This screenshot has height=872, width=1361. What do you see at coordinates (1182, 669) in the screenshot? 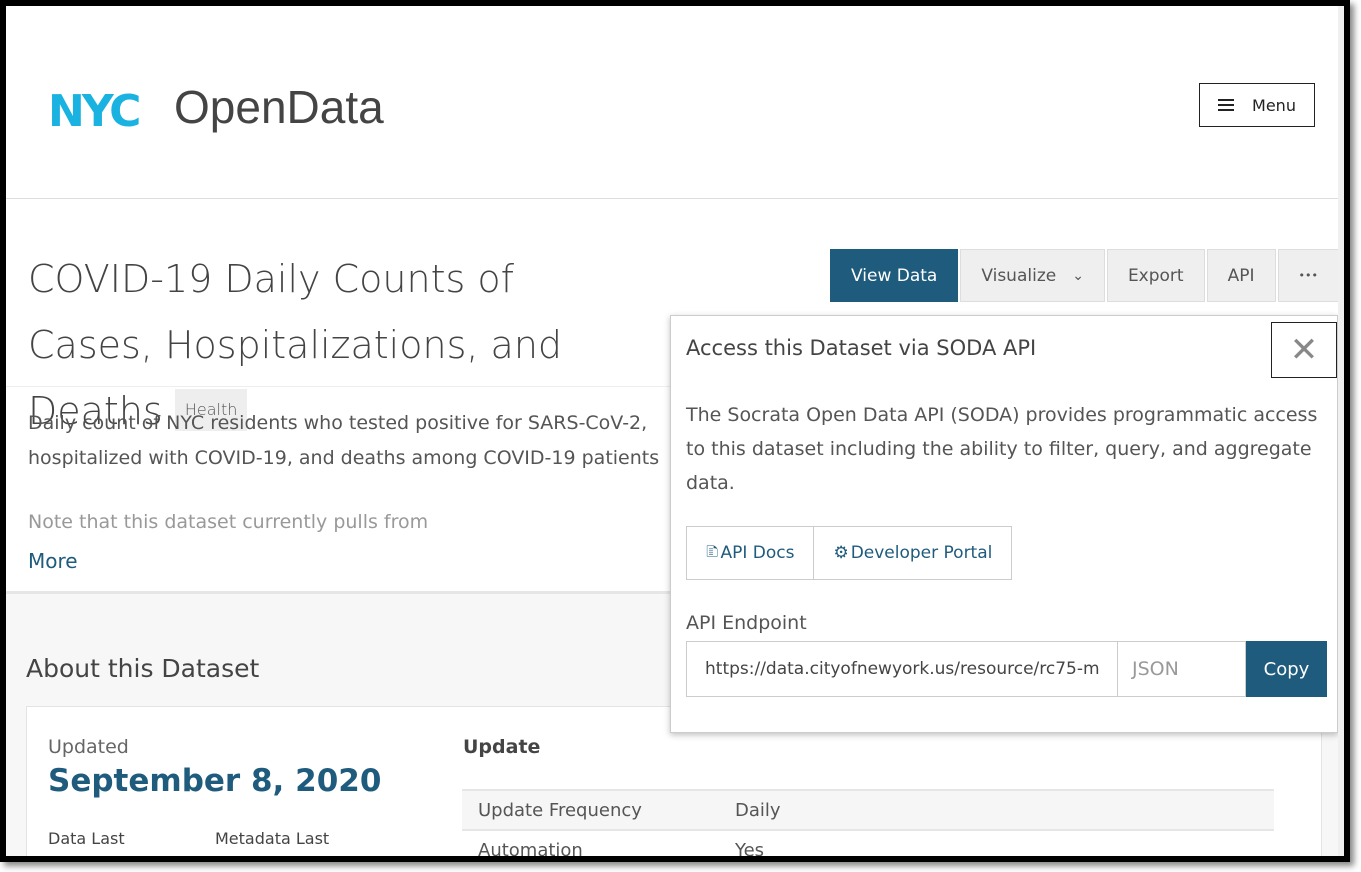
I see `format-select: JSON` at bounding box center [1182, 669].